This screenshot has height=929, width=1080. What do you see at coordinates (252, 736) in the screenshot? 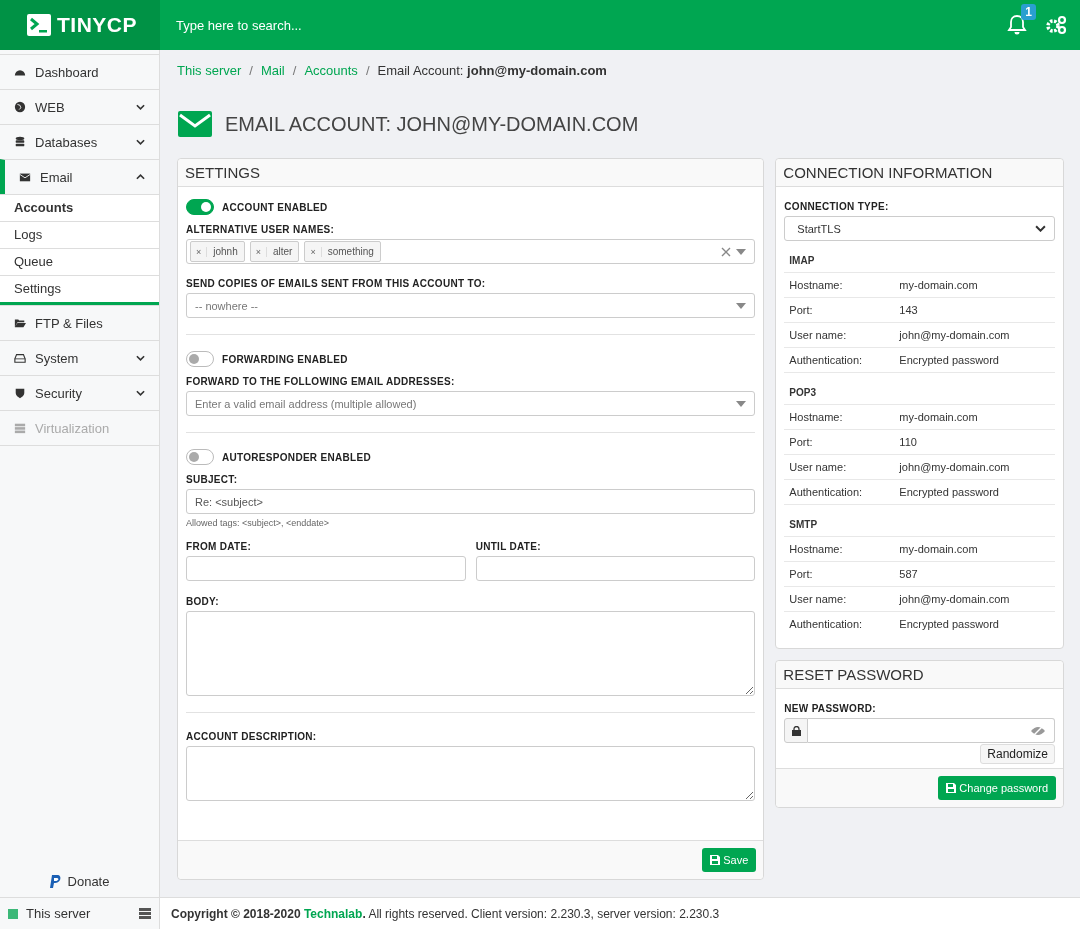
I see `field-label: ACCOUNT DESCRIPTION:` at bounding box center [252, 736].